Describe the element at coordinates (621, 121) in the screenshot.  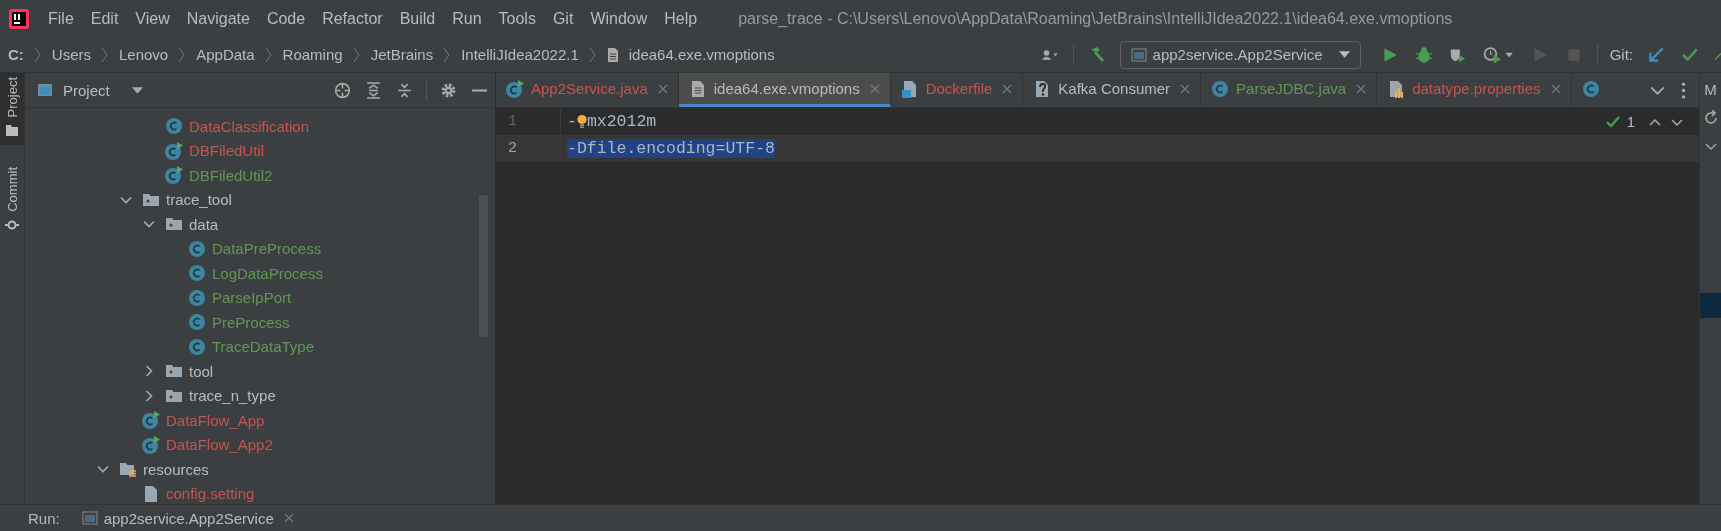
I see `code-text: mx2012m` at that location.